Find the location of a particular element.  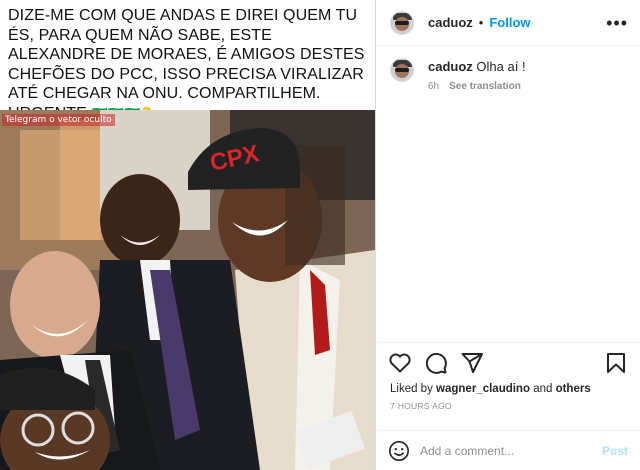

caption-comment: caduoz Olha aí ! 6h See translation is located at coordinates (508, 75).